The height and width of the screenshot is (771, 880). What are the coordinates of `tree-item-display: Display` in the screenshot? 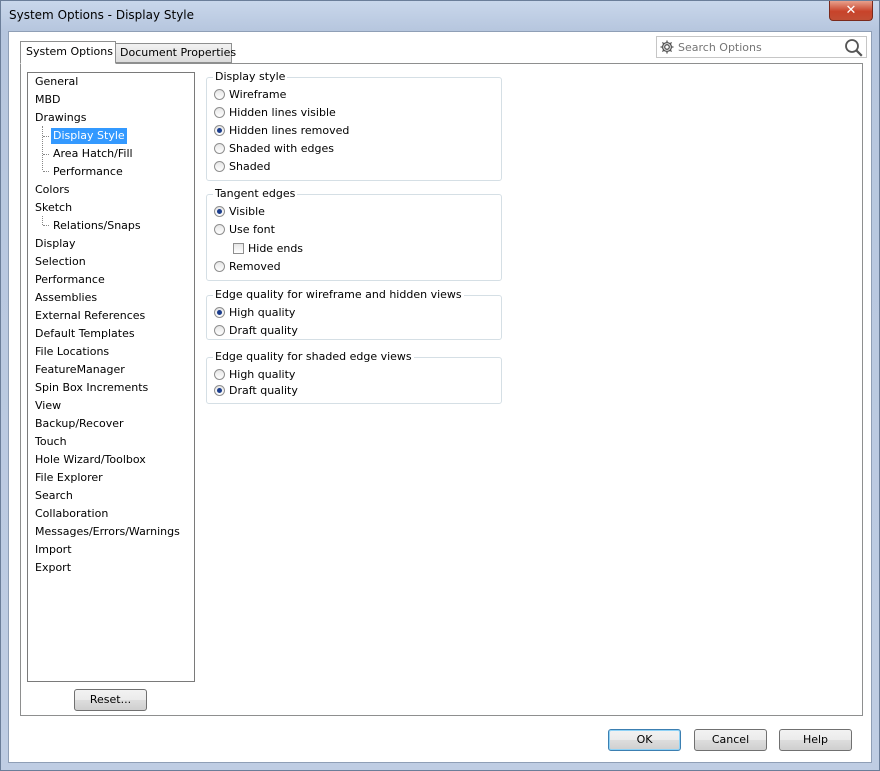 It's located at (55, 244).